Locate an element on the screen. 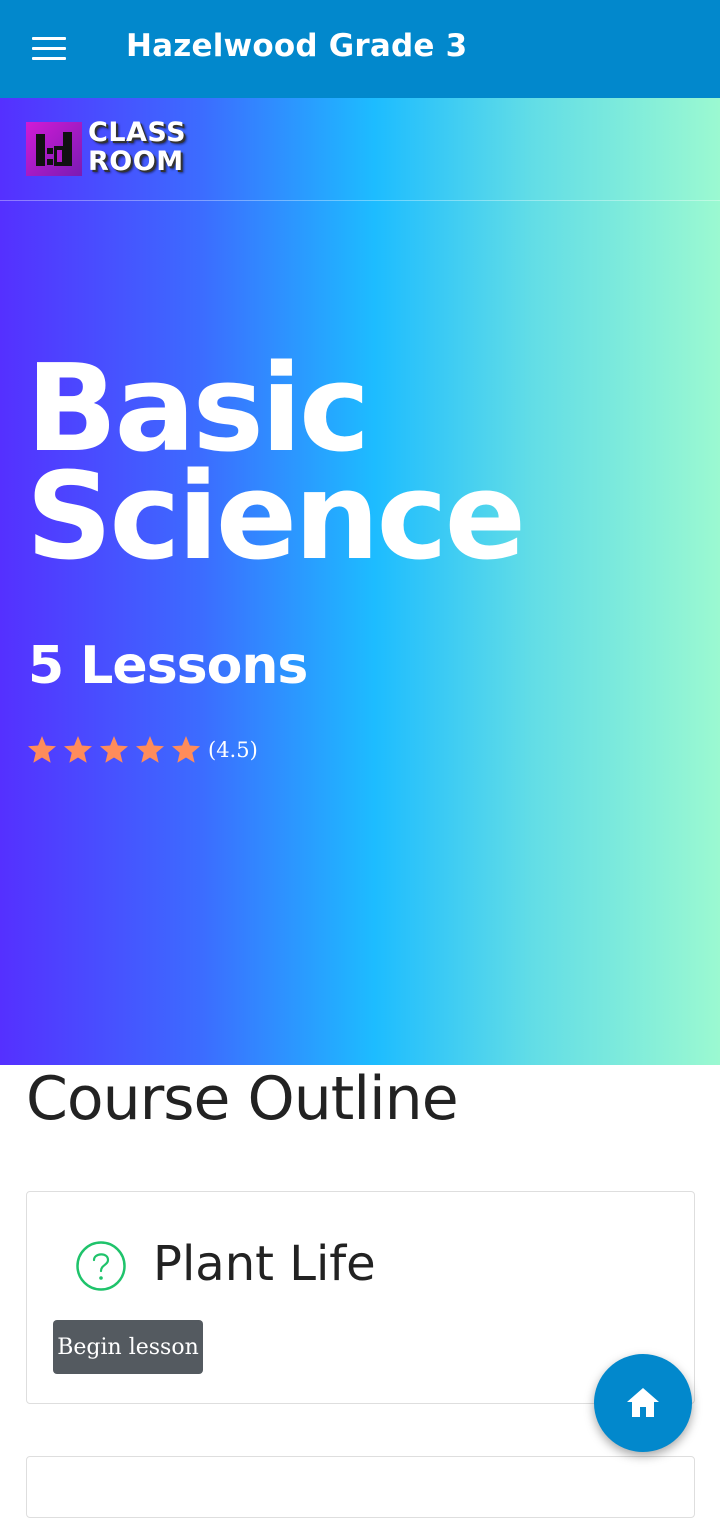 The height and width of the screenshot is (1518, 720). course-rating: (4.5) is located at coordinates (142, 750).